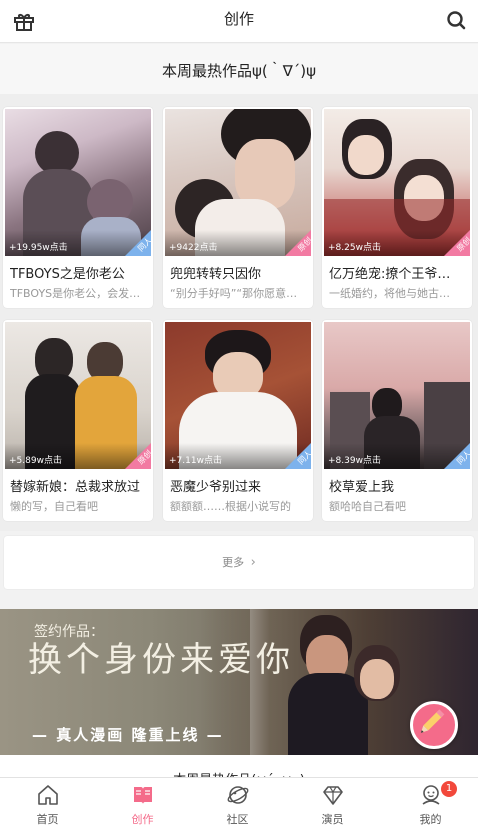  I want to click on diamond-icon, so click(333, 795).